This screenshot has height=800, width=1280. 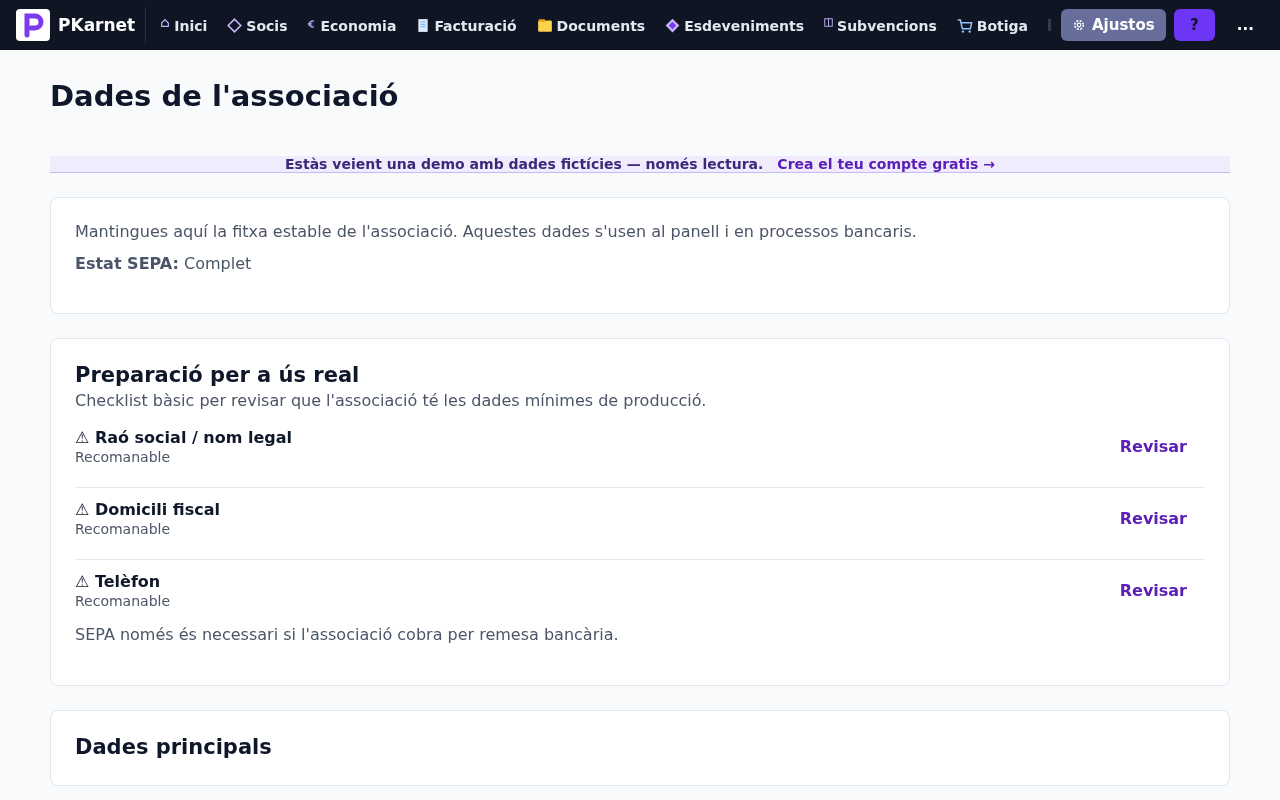 I want to click on cart-icon, so click(x=964, y=26).